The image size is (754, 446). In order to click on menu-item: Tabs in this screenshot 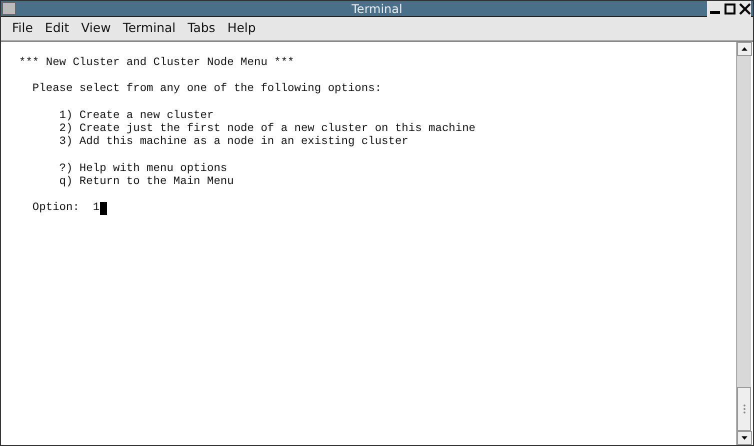, I will do `click(201, 28)`.